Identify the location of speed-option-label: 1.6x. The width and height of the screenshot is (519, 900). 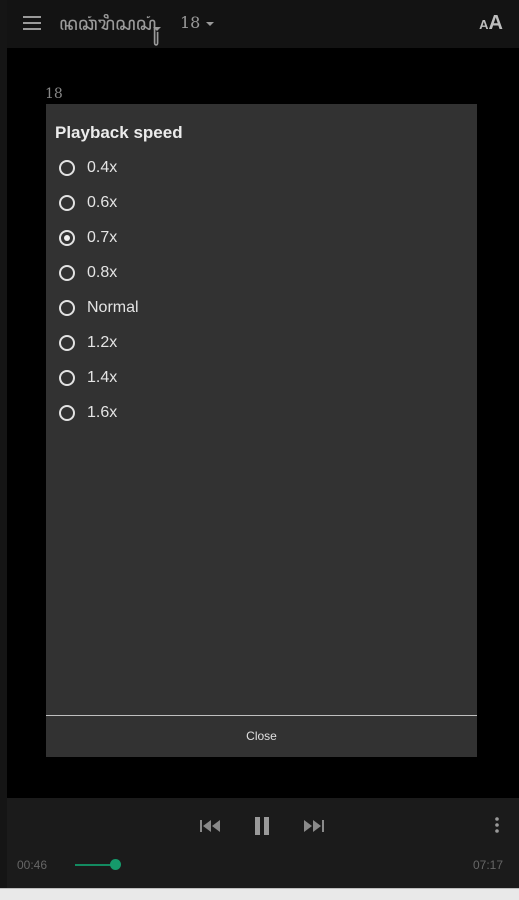
(102, 412).